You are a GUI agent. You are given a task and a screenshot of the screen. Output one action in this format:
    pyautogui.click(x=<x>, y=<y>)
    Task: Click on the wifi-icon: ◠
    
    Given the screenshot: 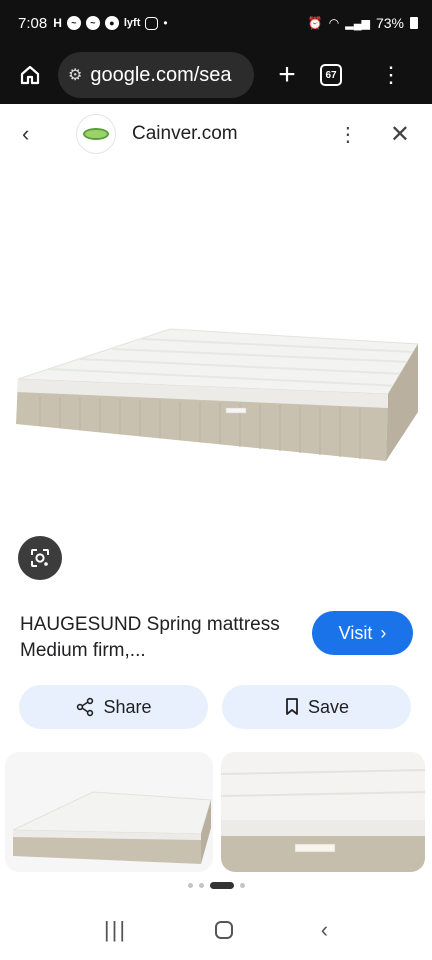 What is the action you would take?
    pyautogui.click(x=334, y=23)
    